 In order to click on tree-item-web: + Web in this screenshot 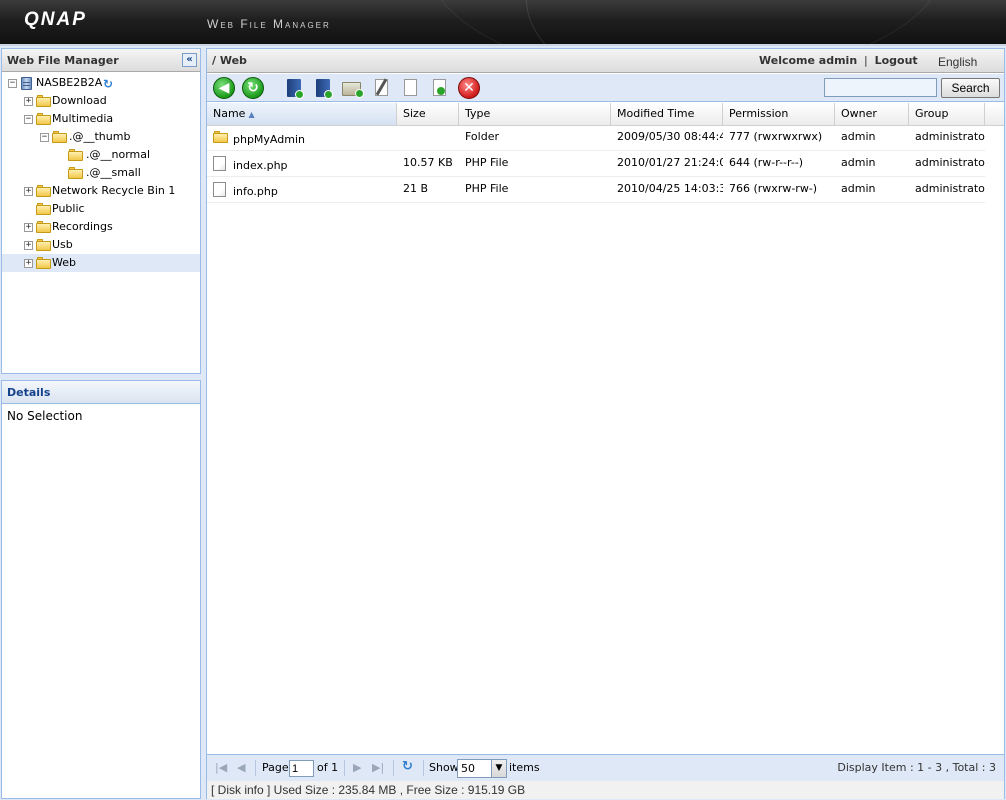, I will do `click(101, 263)`.